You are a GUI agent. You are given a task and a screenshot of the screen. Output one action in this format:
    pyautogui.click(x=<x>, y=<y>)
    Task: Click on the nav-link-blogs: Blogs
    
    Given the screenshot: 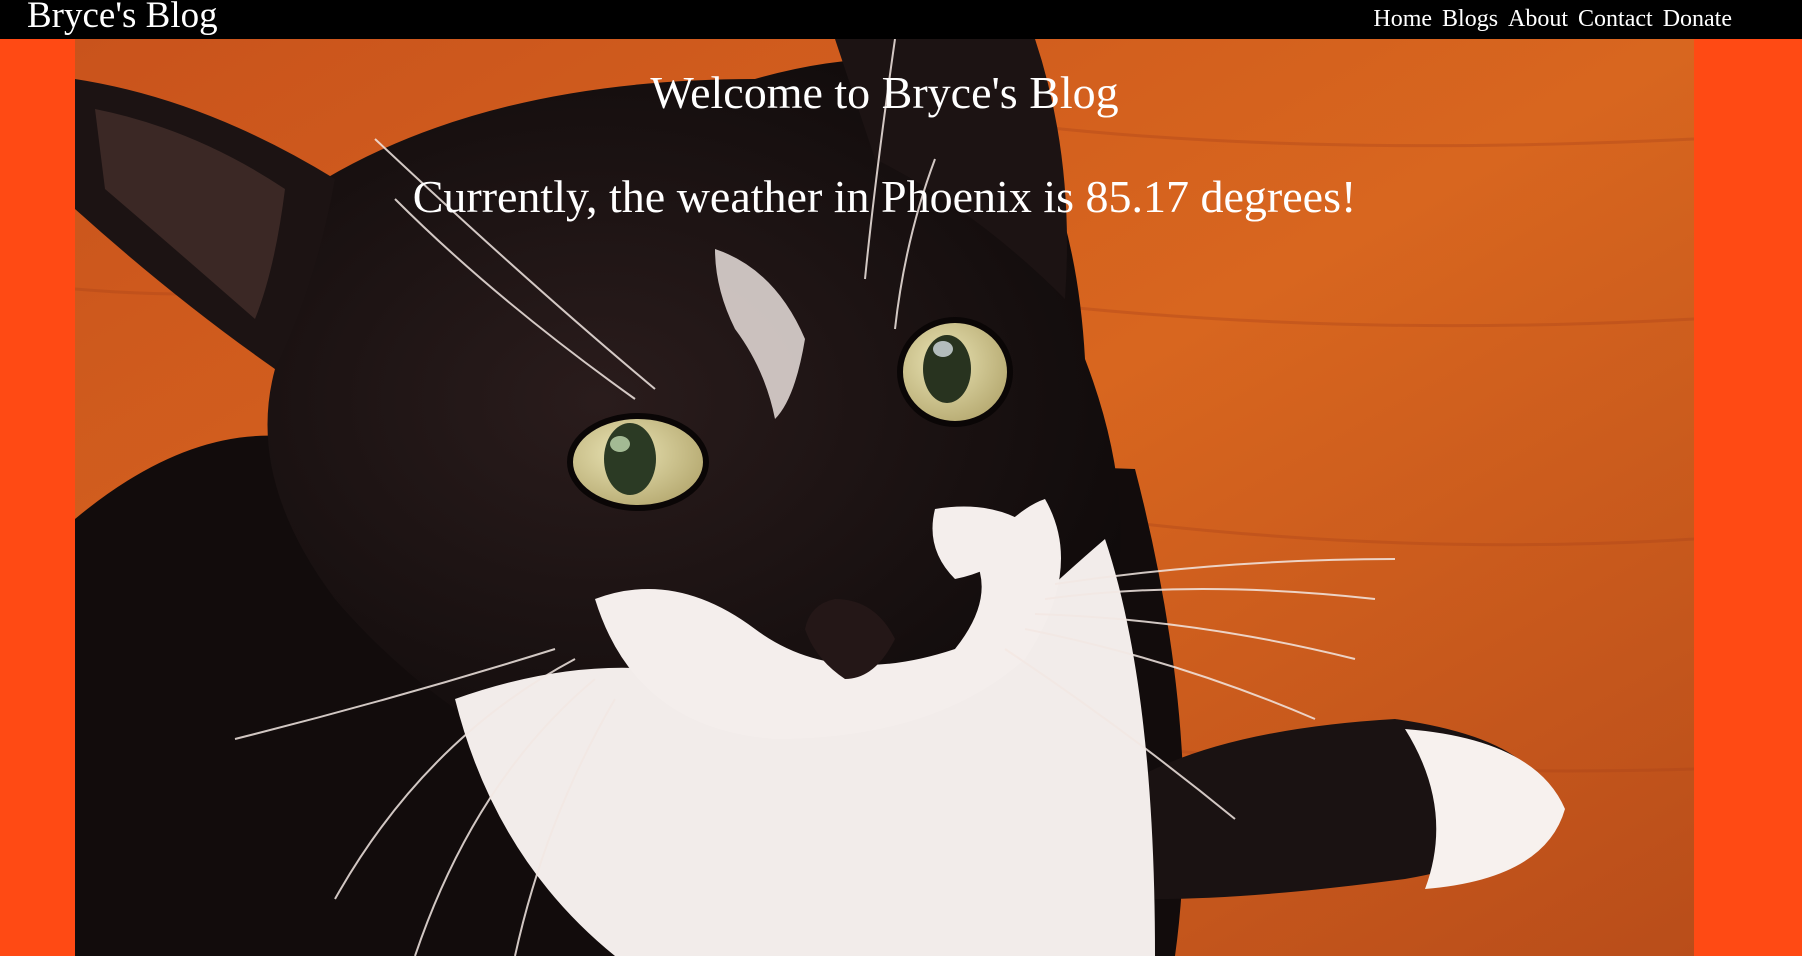 What is the action you would take?
    pyautogui.click(x=1470, y=19)
    